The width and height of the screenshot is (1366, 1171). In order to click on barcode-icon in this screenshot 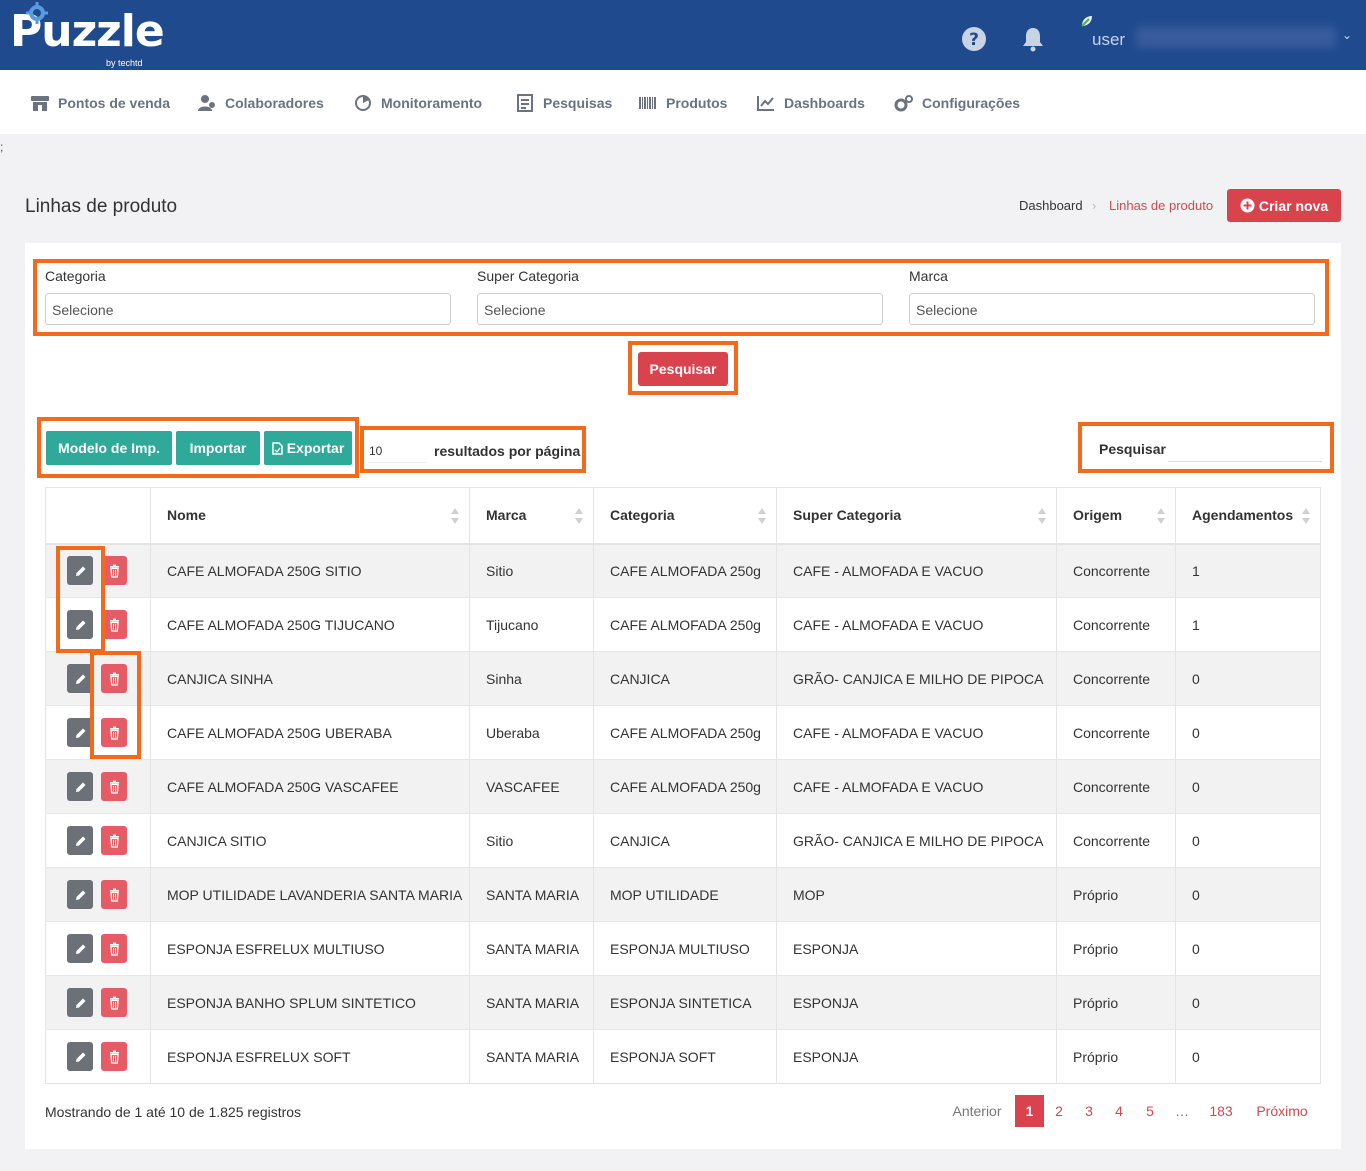, I will do `click(647, 103)`.